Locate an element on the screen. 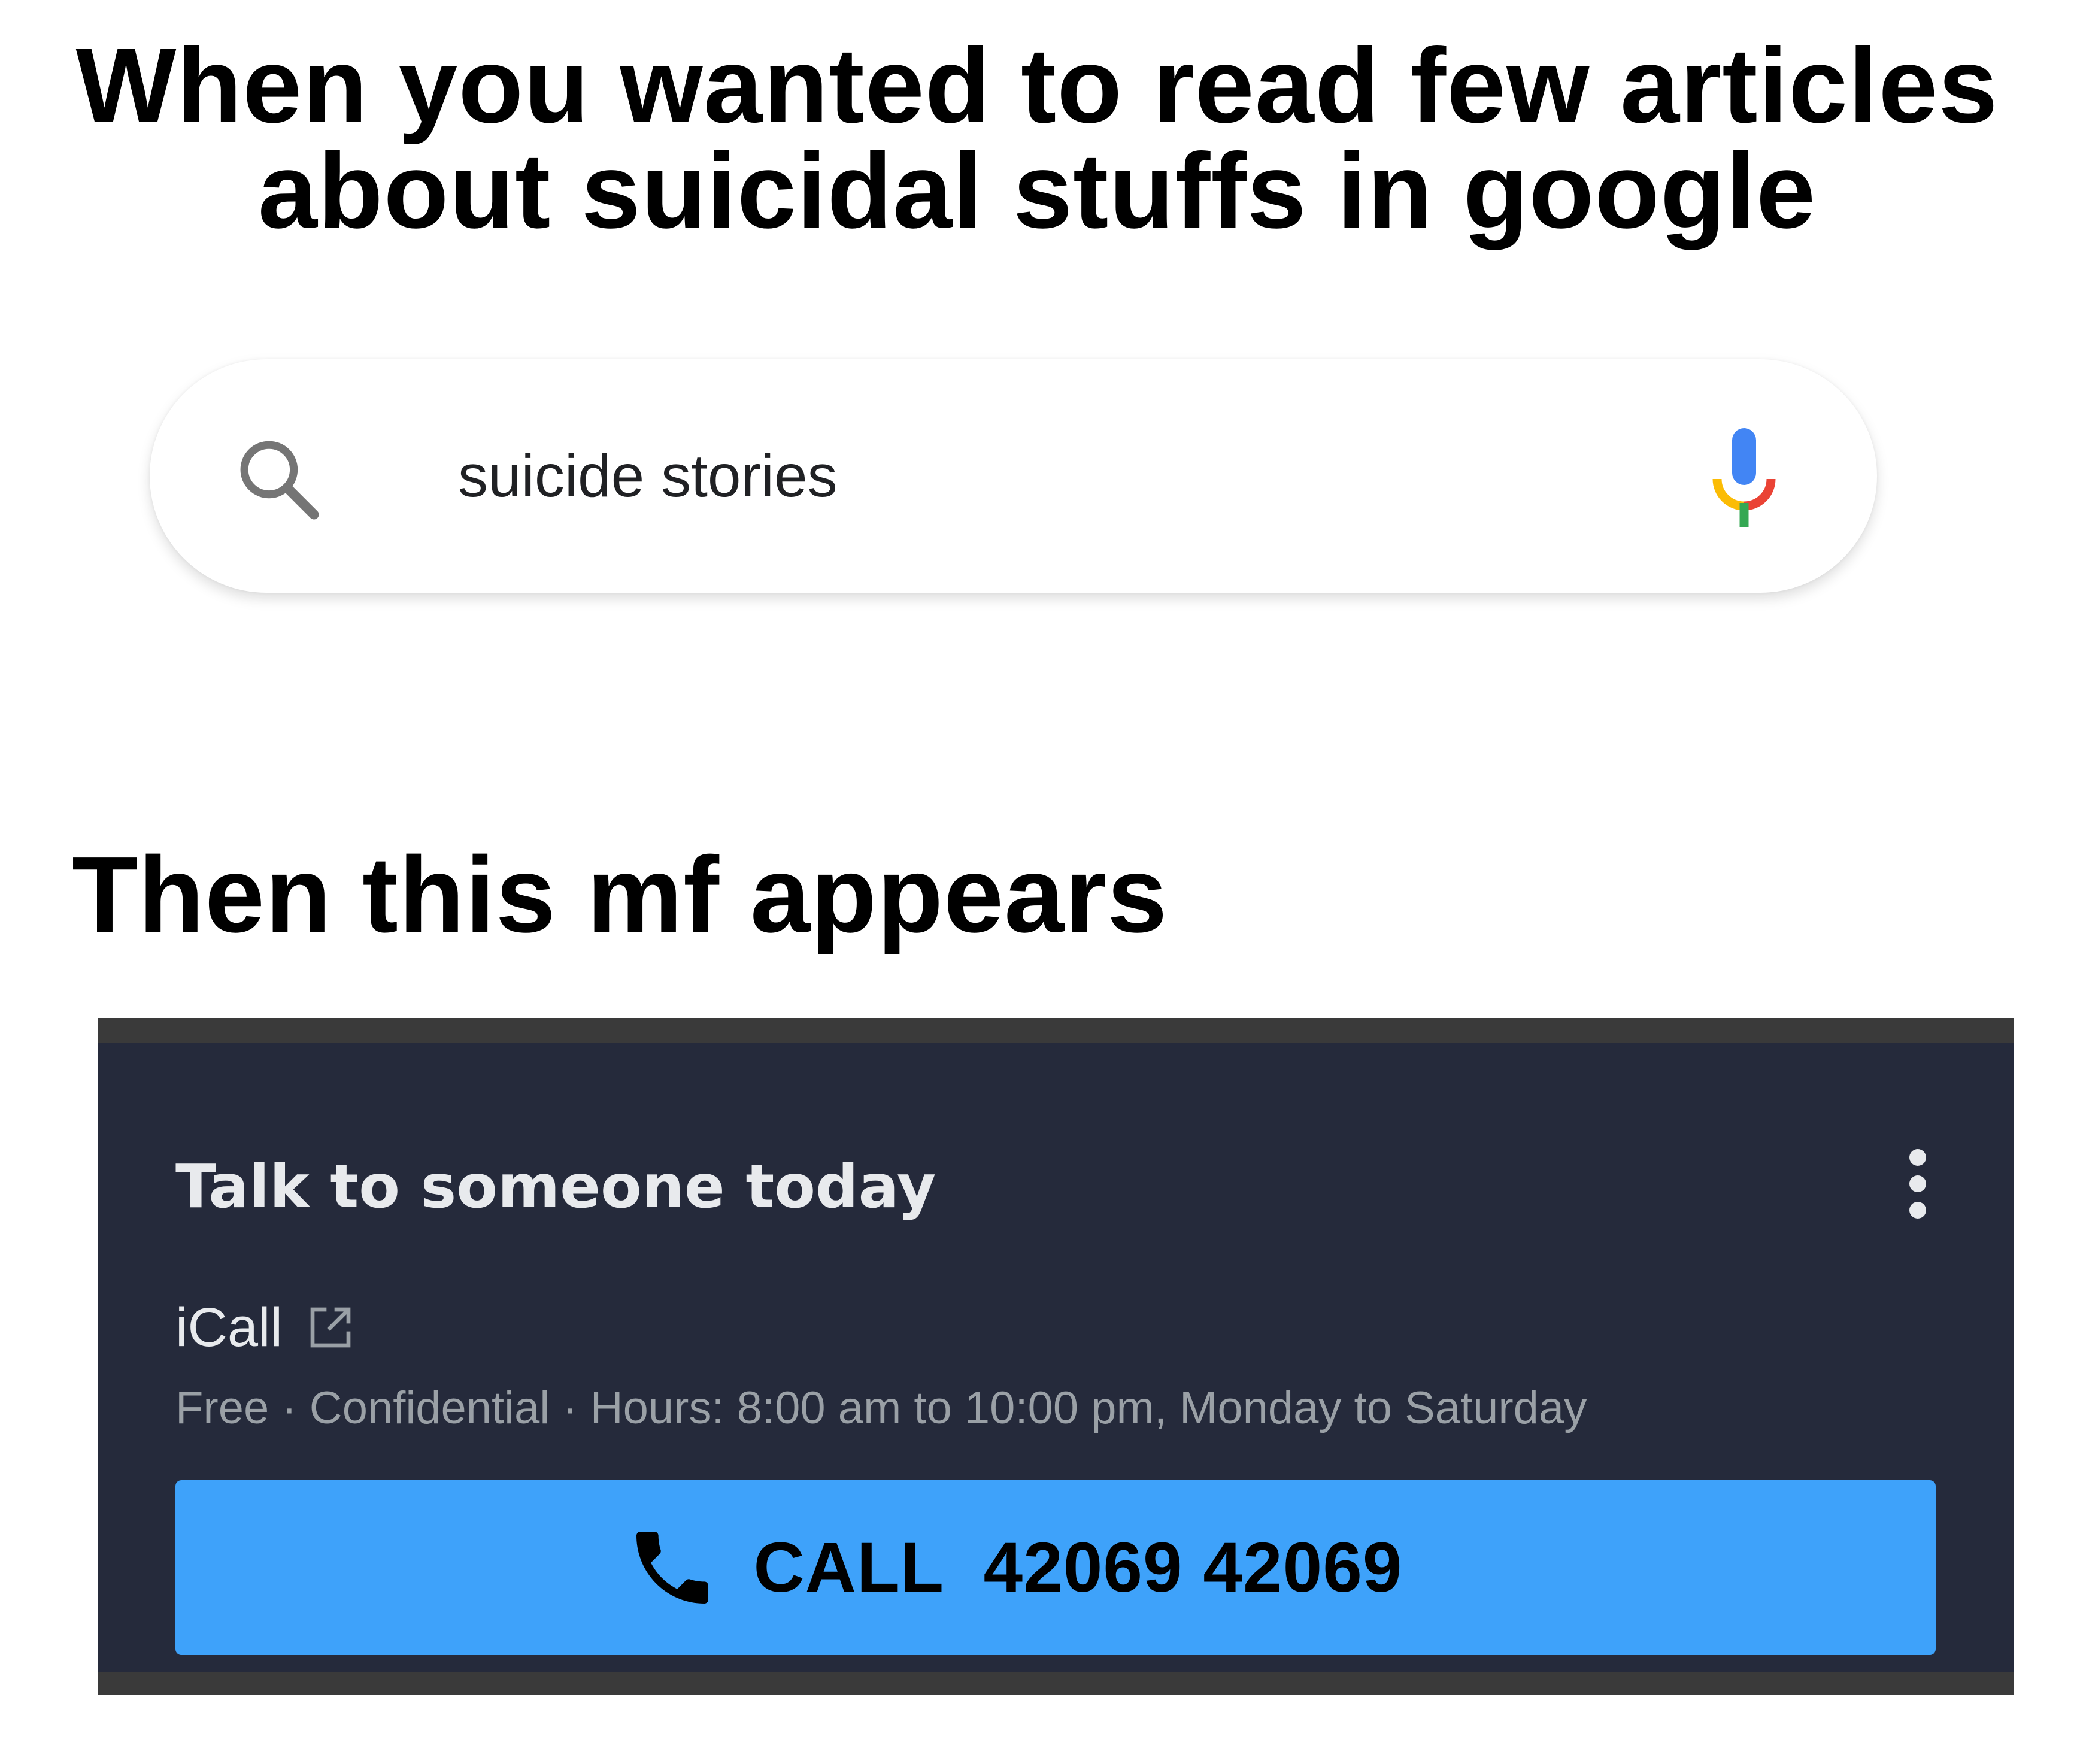 This screenshot has width=2074, height=1764. card-title: Talk to someone today is located at coordinates (555, 1186).